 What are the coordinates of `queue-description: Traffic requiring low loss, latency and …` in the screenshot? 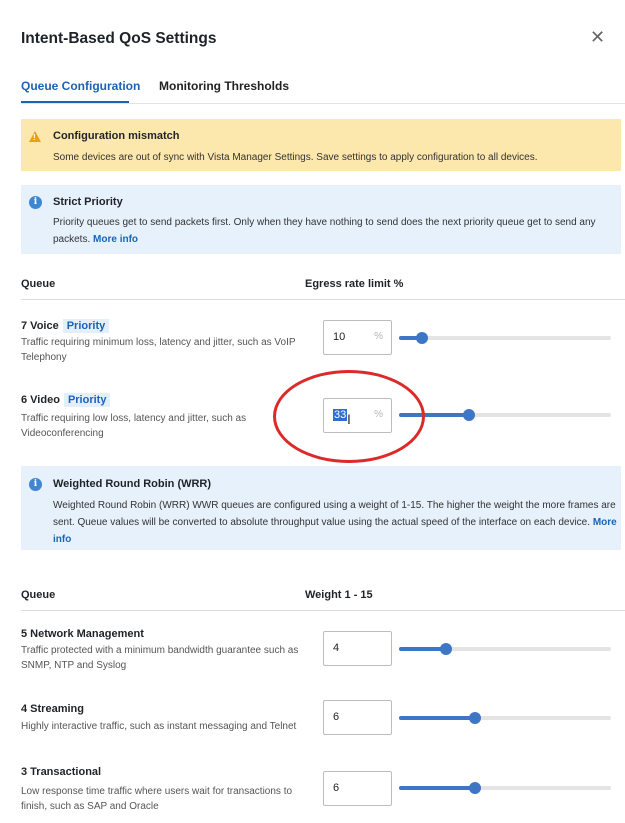 It's located at (134, 426).